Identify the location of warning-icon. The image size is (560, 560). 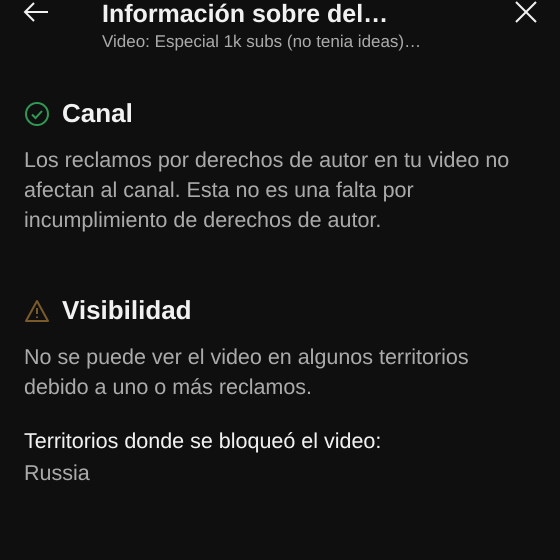
(37, 310).